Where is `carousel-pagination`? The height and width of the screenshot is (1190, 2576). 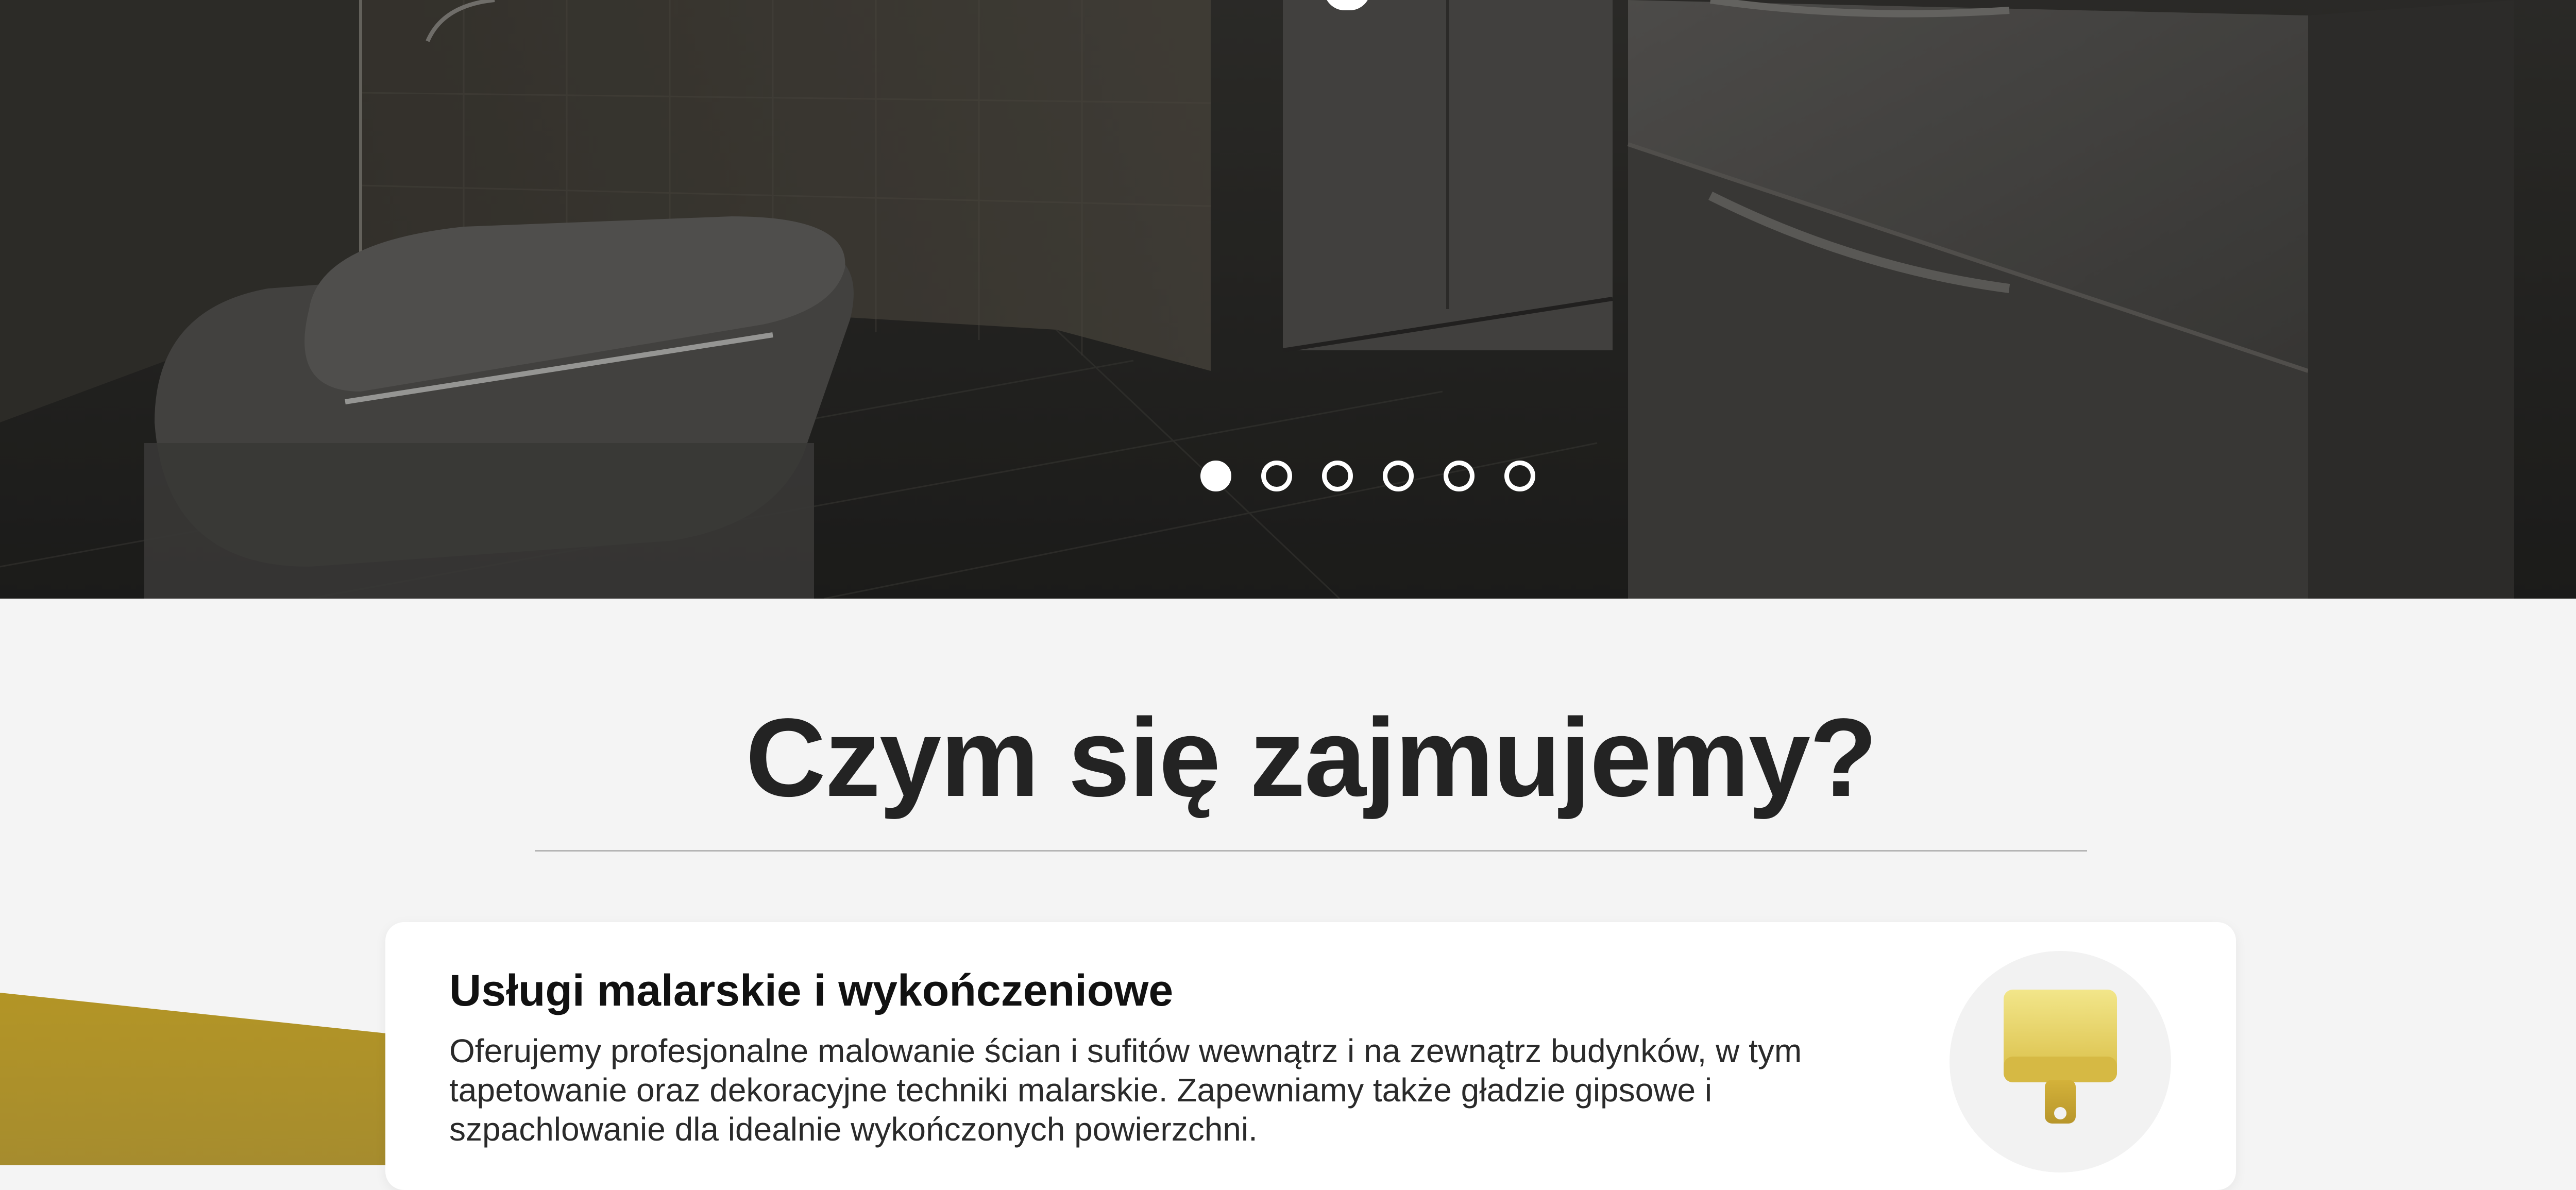 carousel-pagination is located at coordinates (1367, 476).